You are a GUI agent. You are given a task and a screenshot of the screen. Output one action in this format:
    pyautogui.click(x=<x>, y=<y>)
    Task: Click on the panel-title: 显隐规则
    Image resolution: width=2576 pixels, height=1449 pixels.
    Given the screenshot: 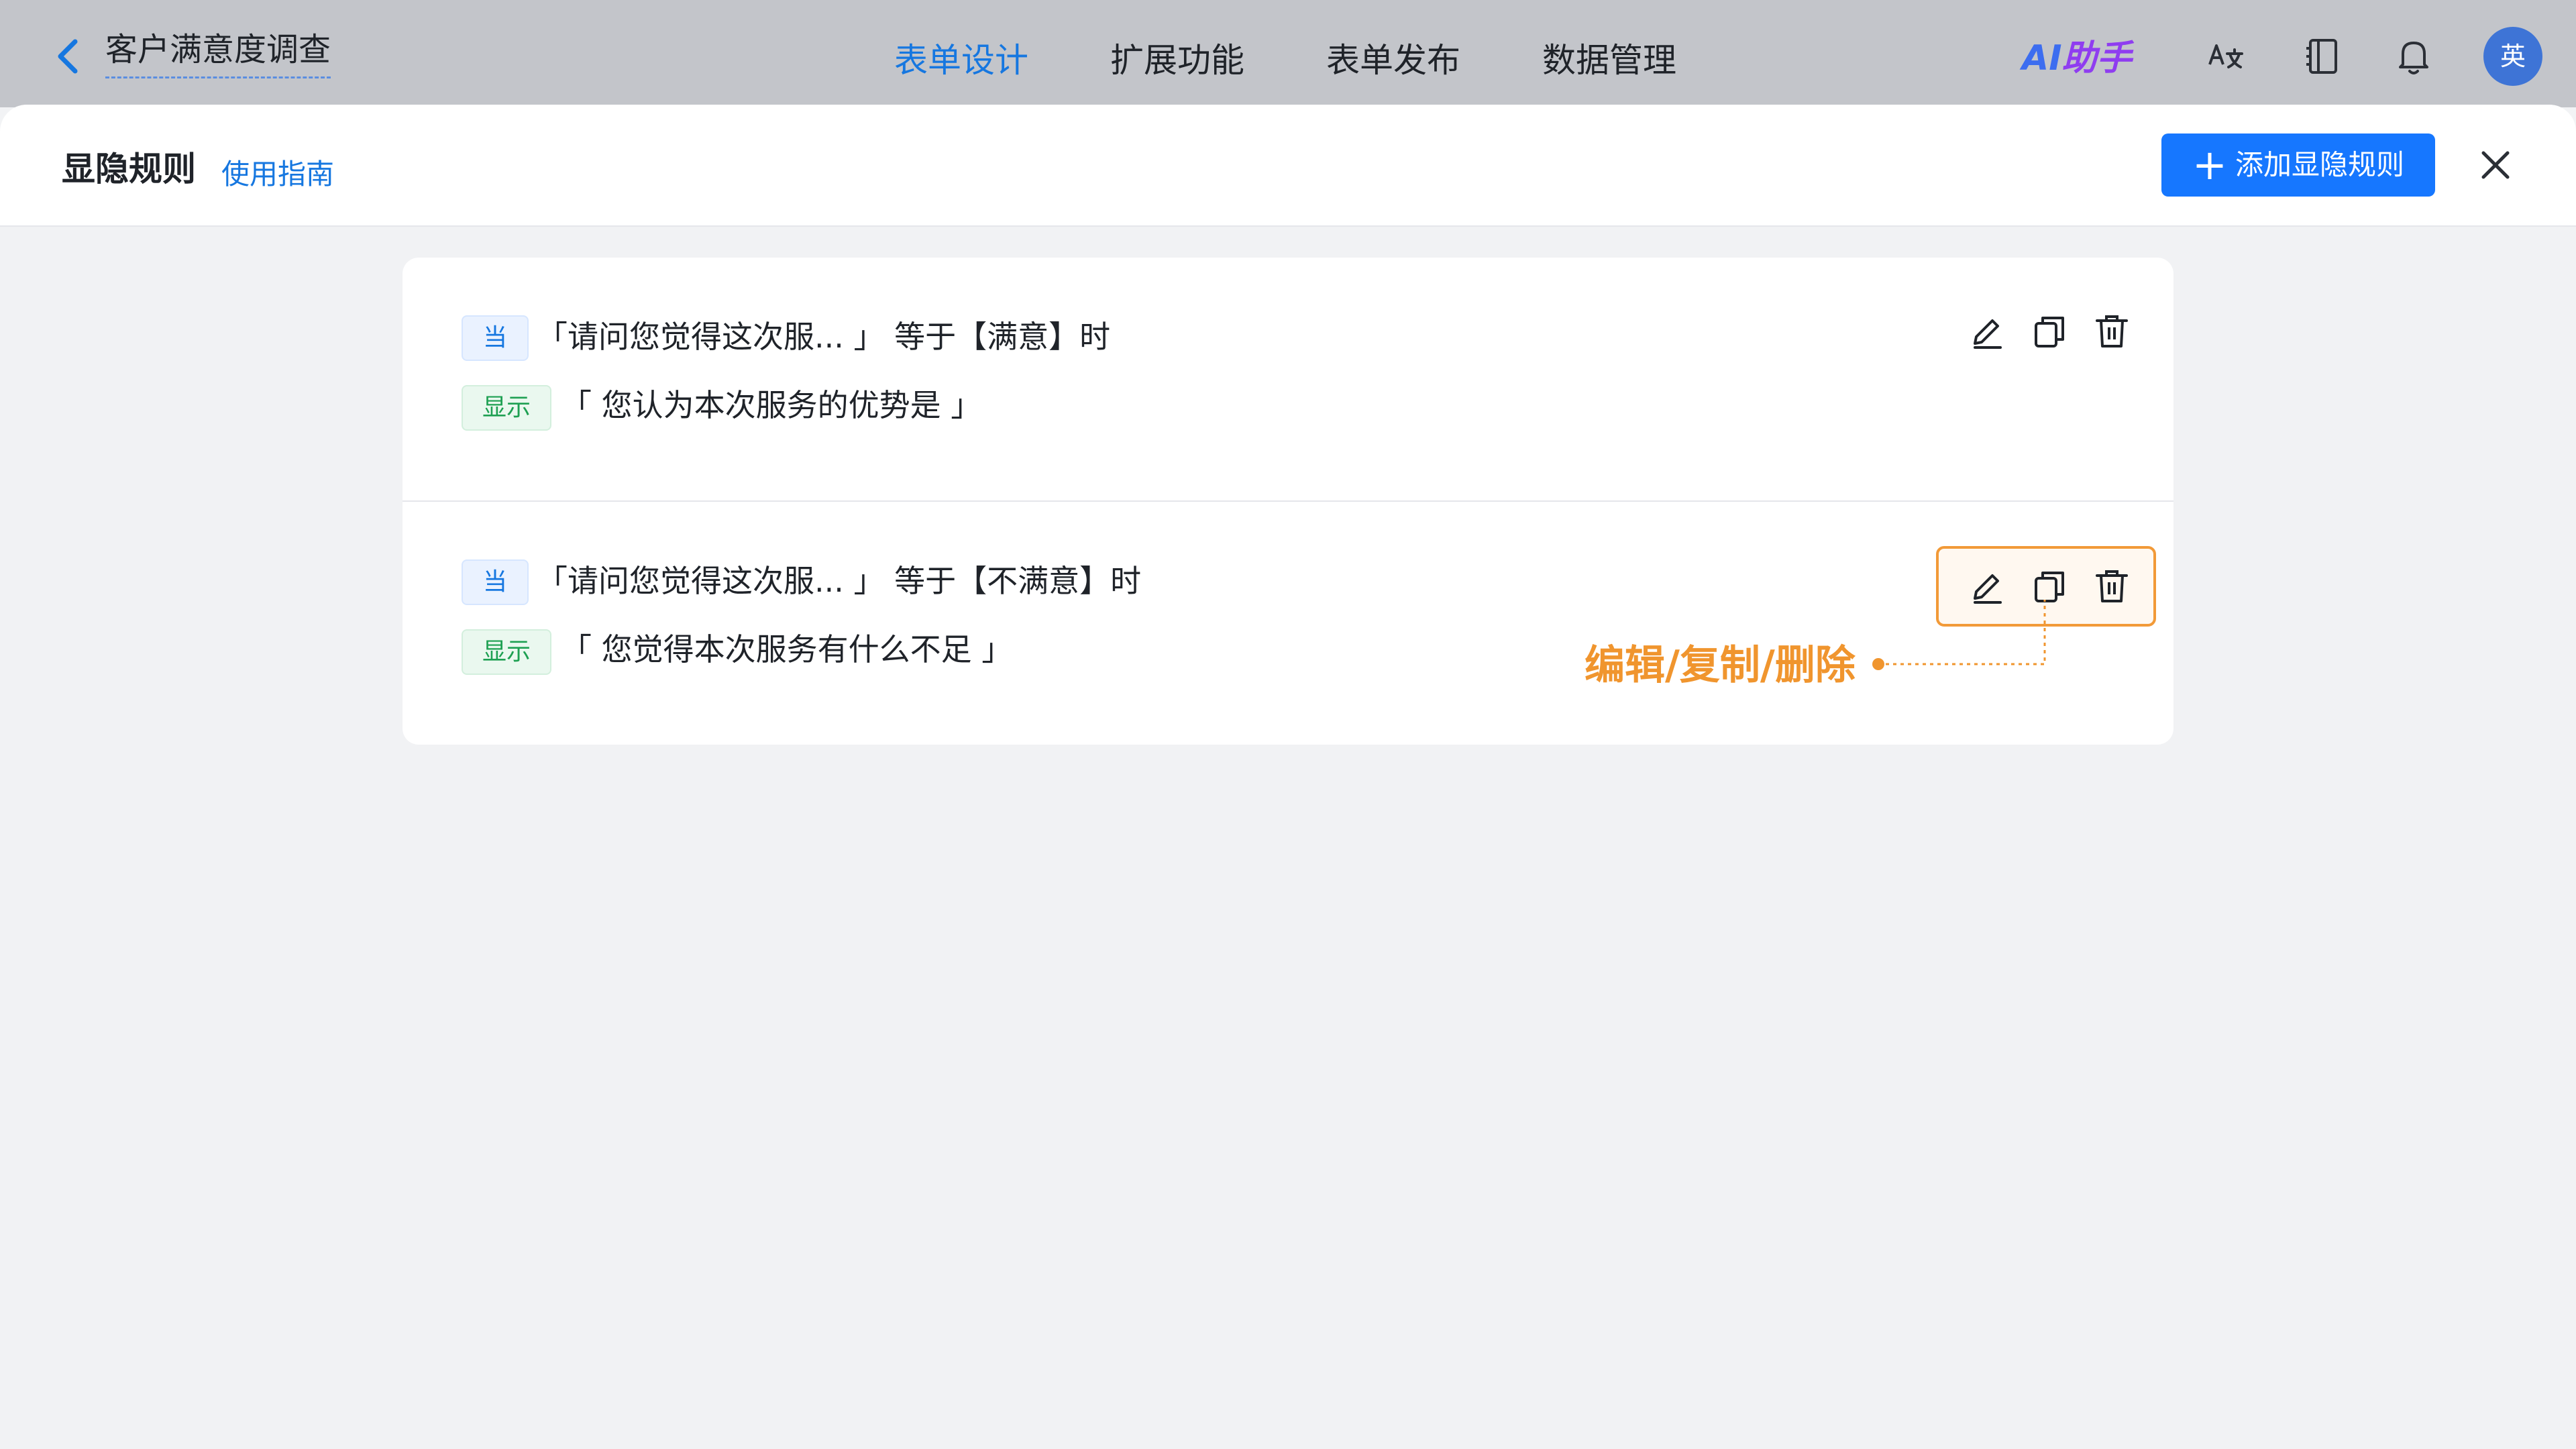 What is the action you would take?
    pyautogui.click(x=129, y=169)
    